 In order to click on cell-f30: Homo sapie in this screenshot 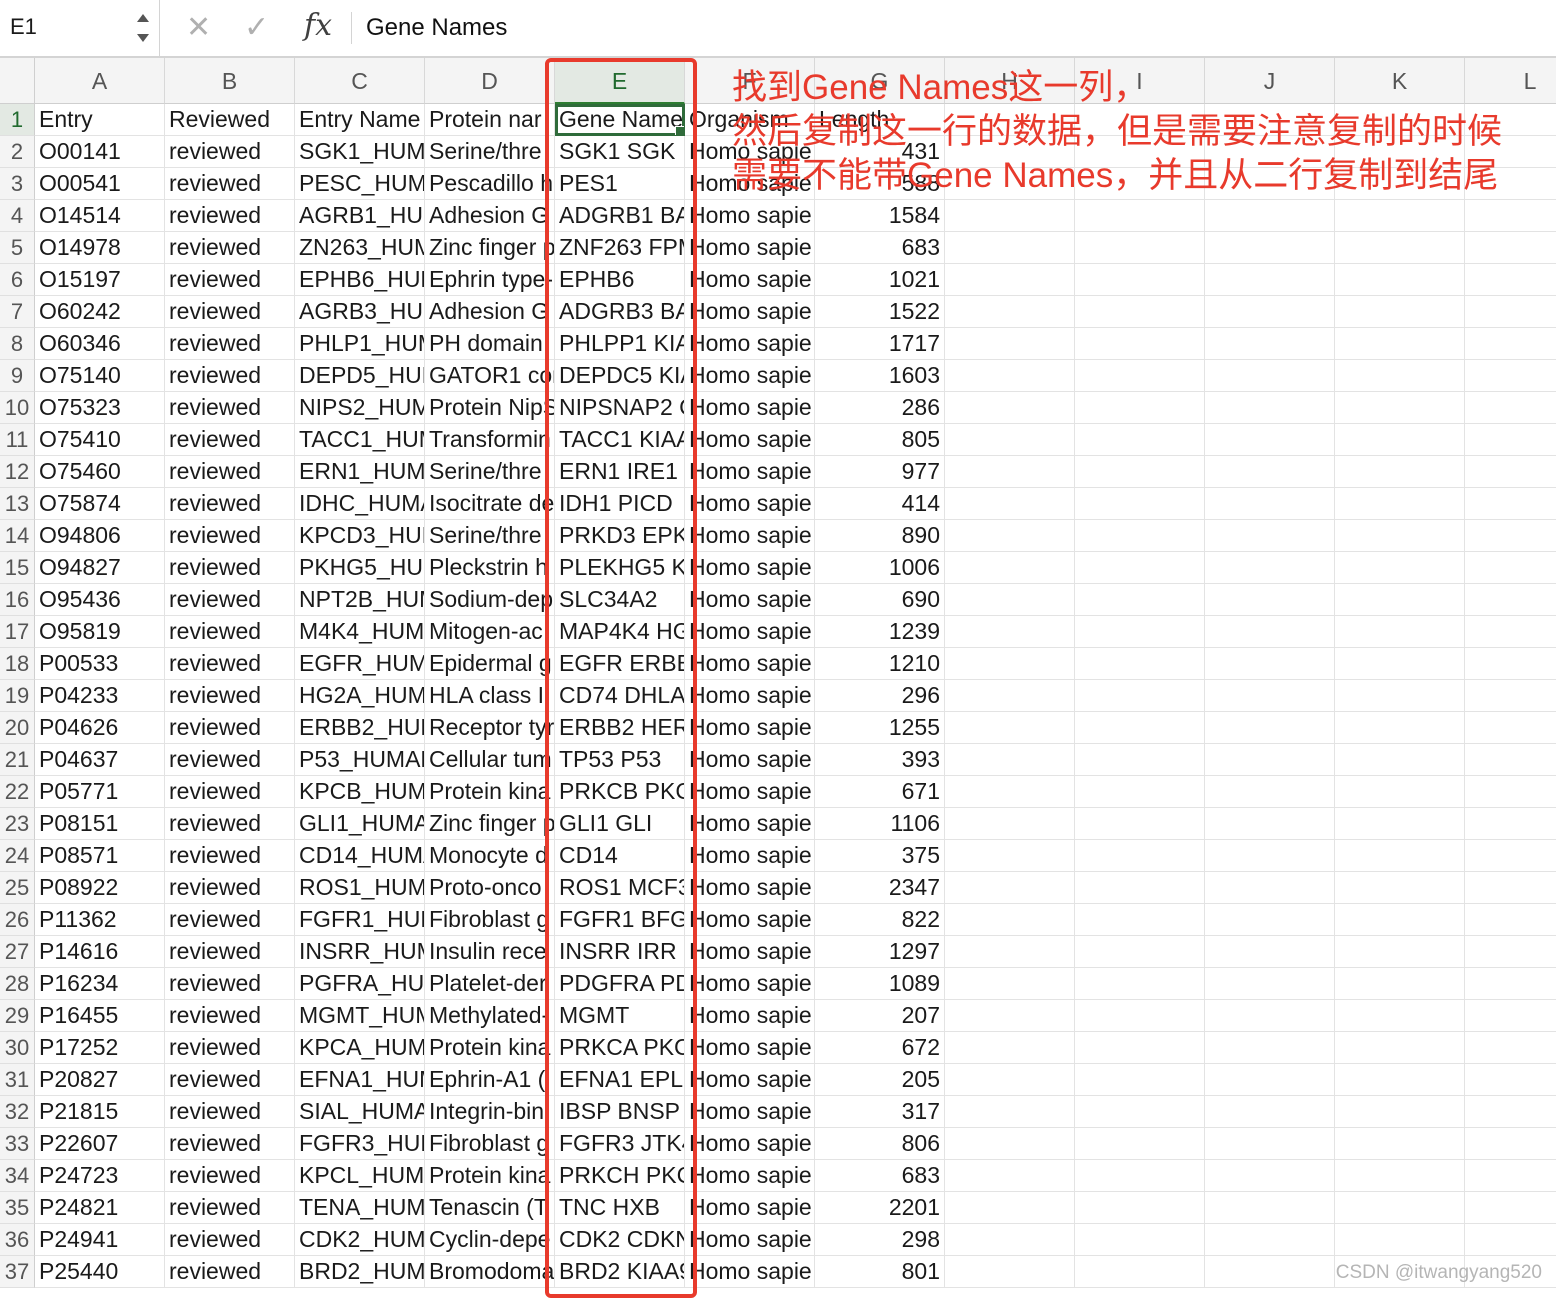, I will do `click(750, 1048)`.